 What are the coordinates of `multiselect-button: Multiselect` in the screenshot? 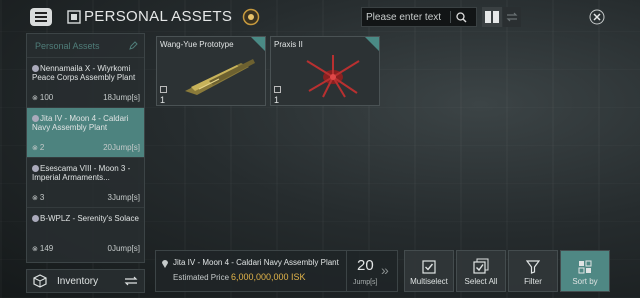 It's located at (429, 271).